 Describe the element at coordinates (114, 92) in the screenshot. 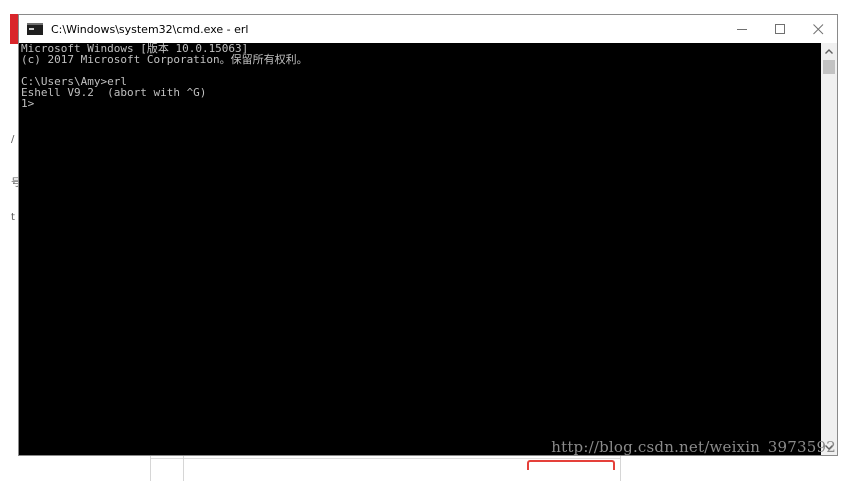

I see `console-line: Eshell V9.2 (abort with ^G)` at that location.